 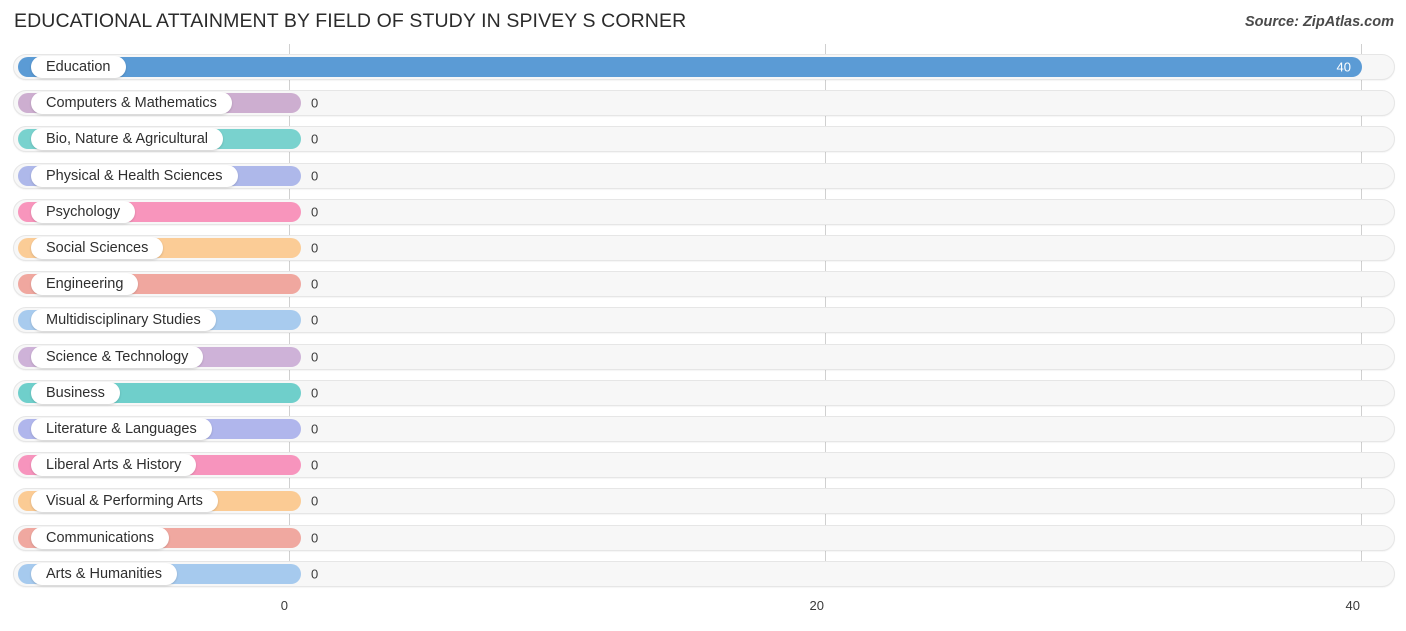 I want to click on bar-row: 0 Communications, so click(x=704, y=537).